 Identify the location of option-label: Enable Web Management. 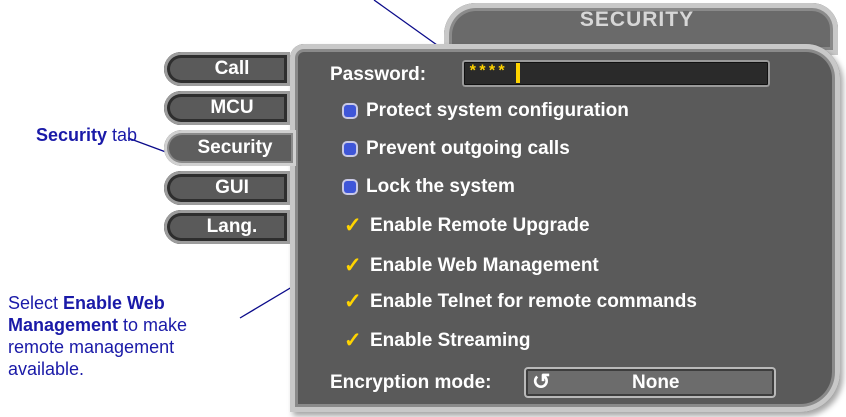
(484, 265).